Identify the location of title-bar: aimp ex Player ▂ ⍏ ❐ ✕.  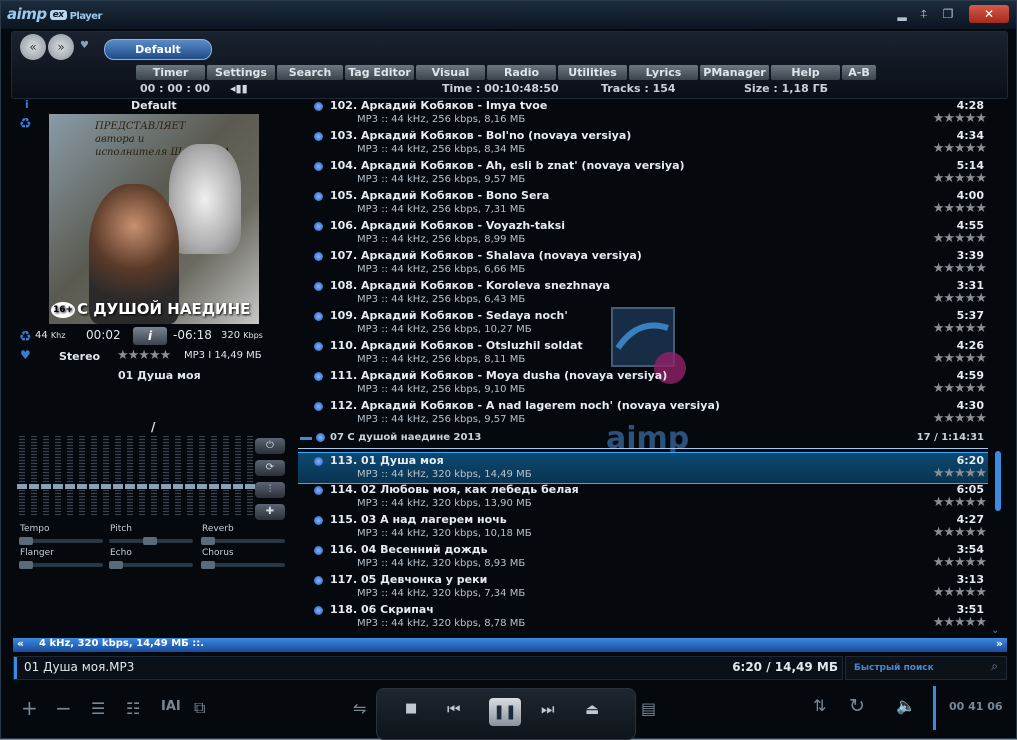
(508, 15).